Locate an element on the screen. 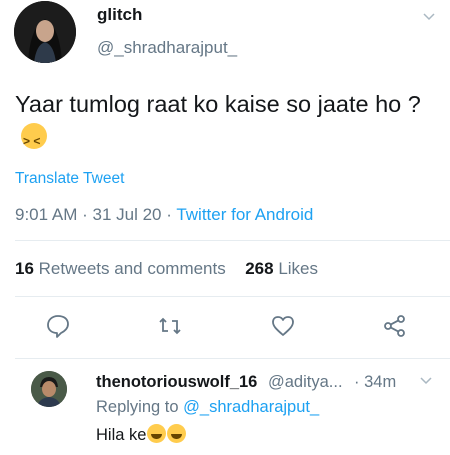 Image resolution: width=450 pixels, height=455 pixels. replying-to-handle: @_shradharajput_ is located at coordinates (251, 407).